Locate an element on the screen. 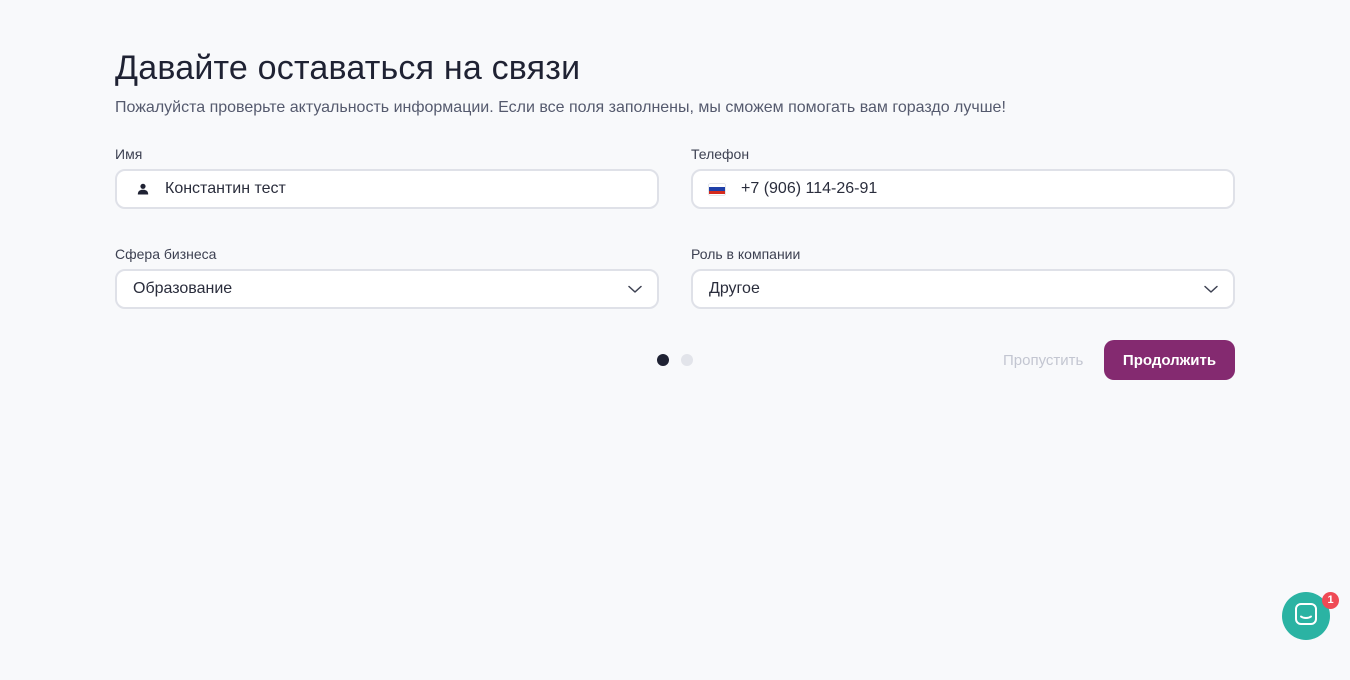 The height and width of the screenshot is (680, 1350). continue-button: Продолжить is located at coordinates (1169, 360).